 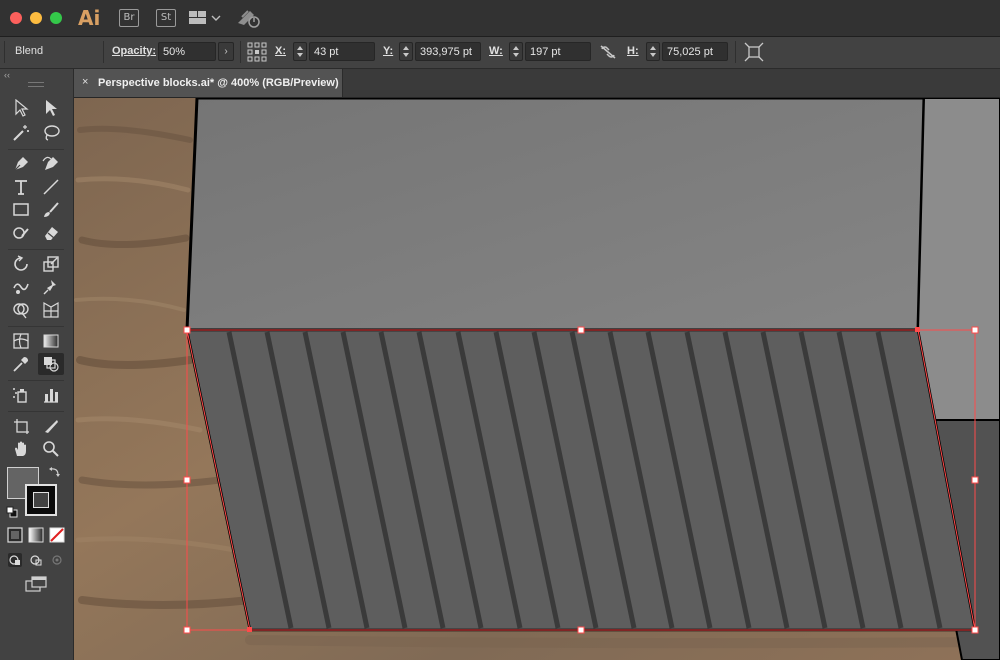 What do you see at coordinates (21, 187) in the screenshot?
I see `type-tool` at bounding box center [21, 187].